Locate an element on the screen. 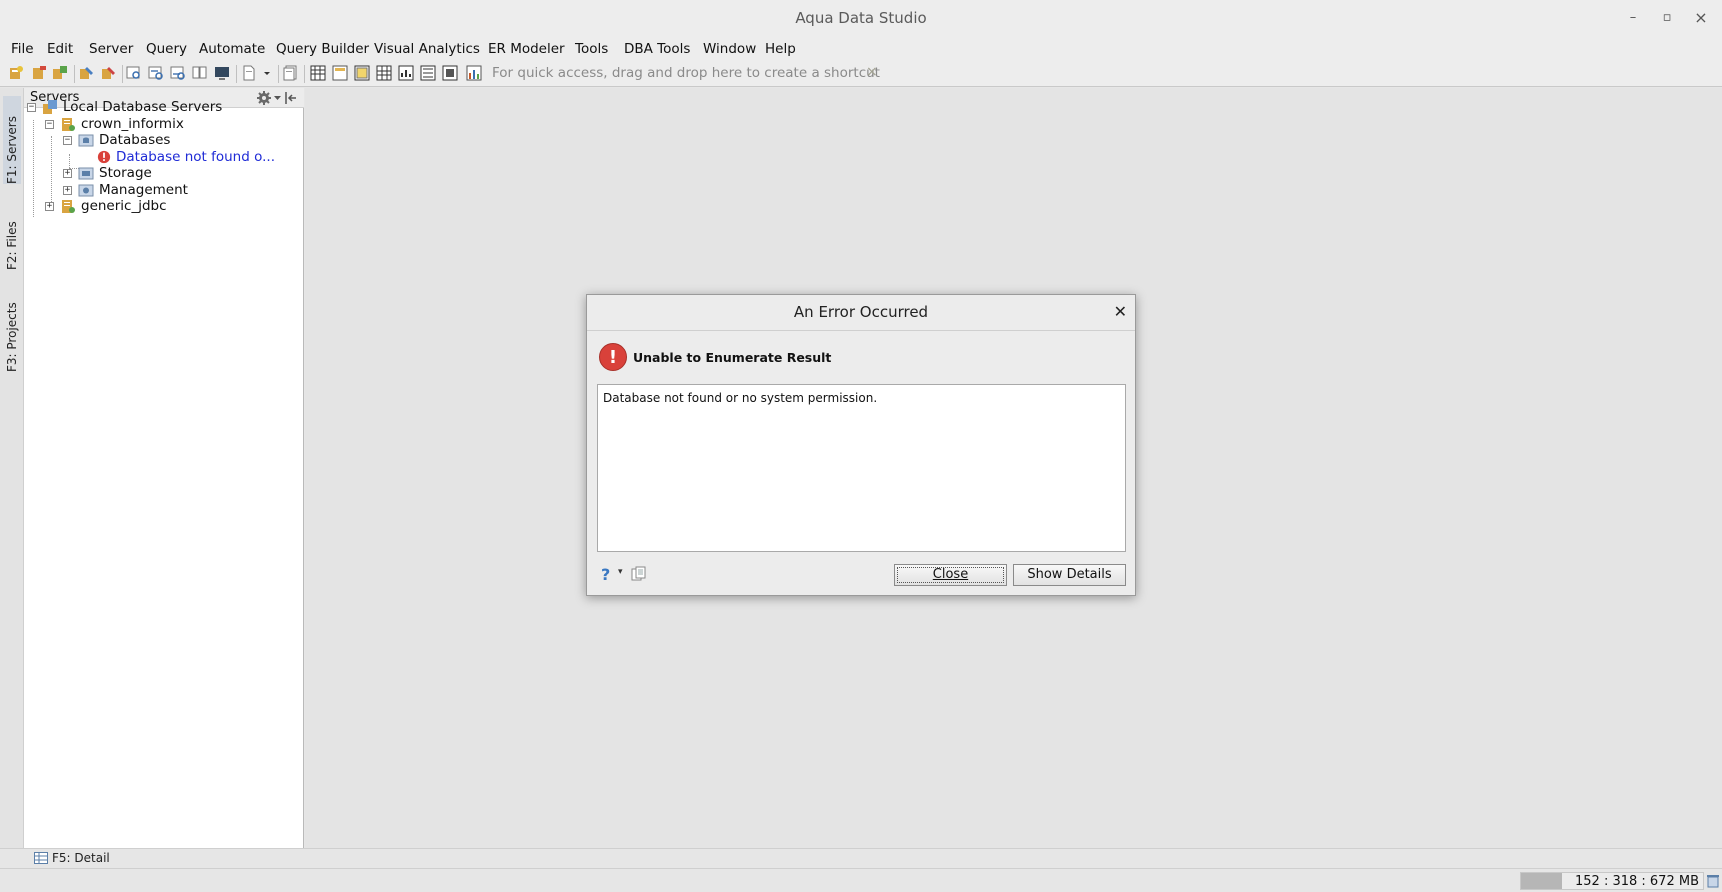 The width and height of the screenshot is (1722, 892). error-icon: ! is located at coordinates (613, 357).